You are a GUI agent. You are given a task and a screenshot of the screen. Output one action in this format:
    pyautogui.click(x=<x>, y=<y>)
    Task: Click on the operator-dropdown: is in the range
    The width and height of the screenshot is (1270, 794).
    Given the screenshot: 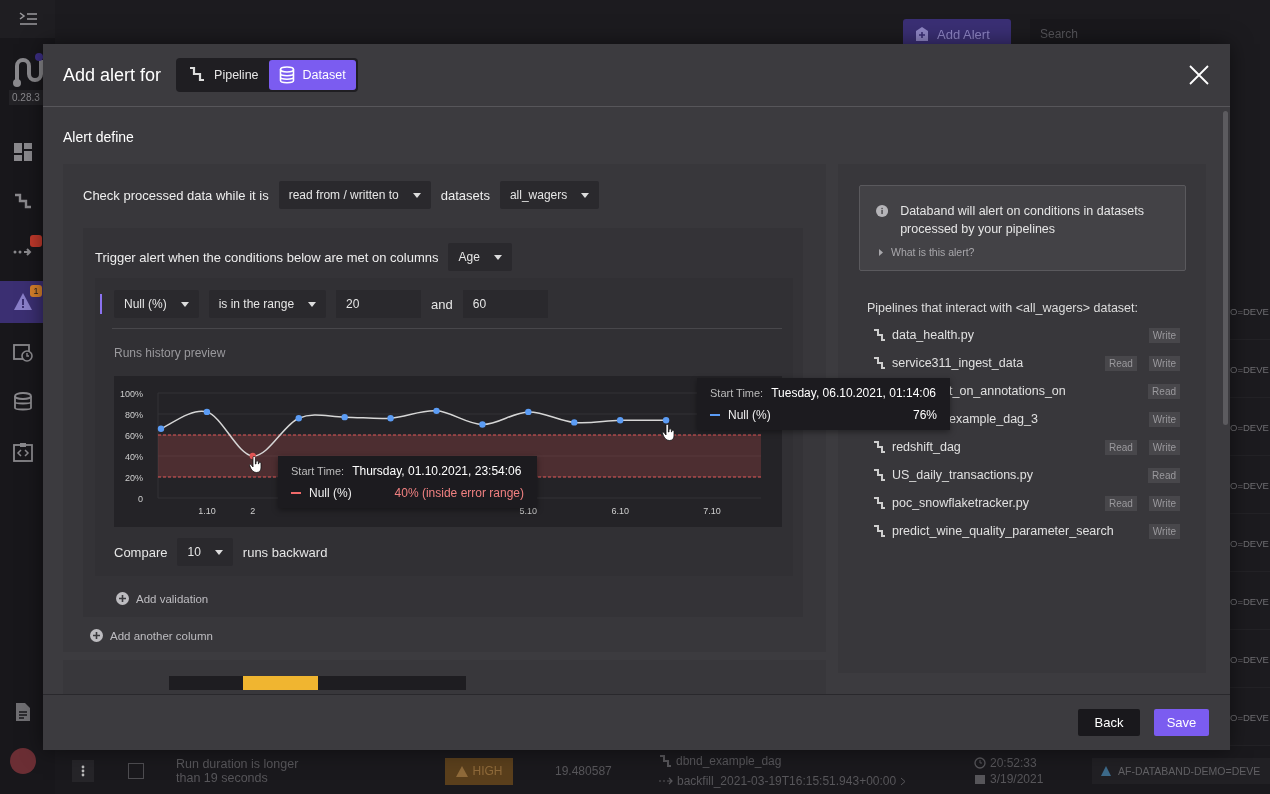 What is the action you would take?
    pyautogui.click(x=267, y=304)
    